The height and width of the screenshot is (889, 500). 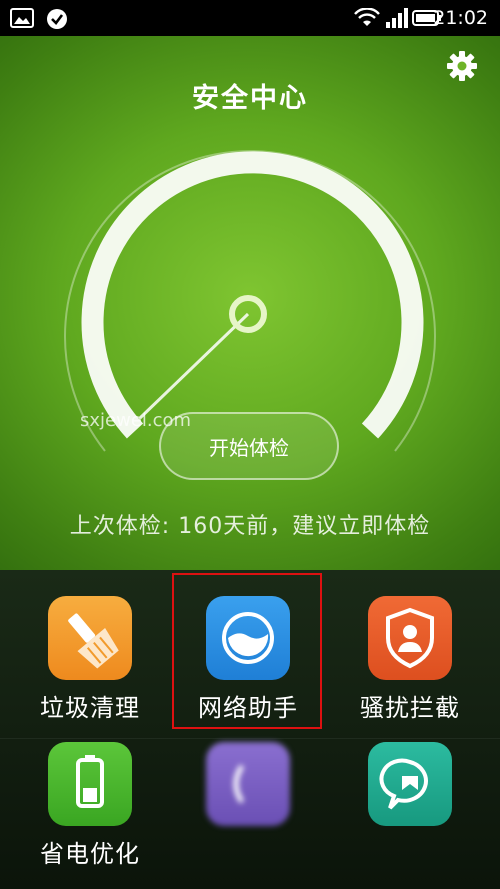 I want to click on tool-junk-cleanup: 垃圾清理, so click(x=90, y=659).